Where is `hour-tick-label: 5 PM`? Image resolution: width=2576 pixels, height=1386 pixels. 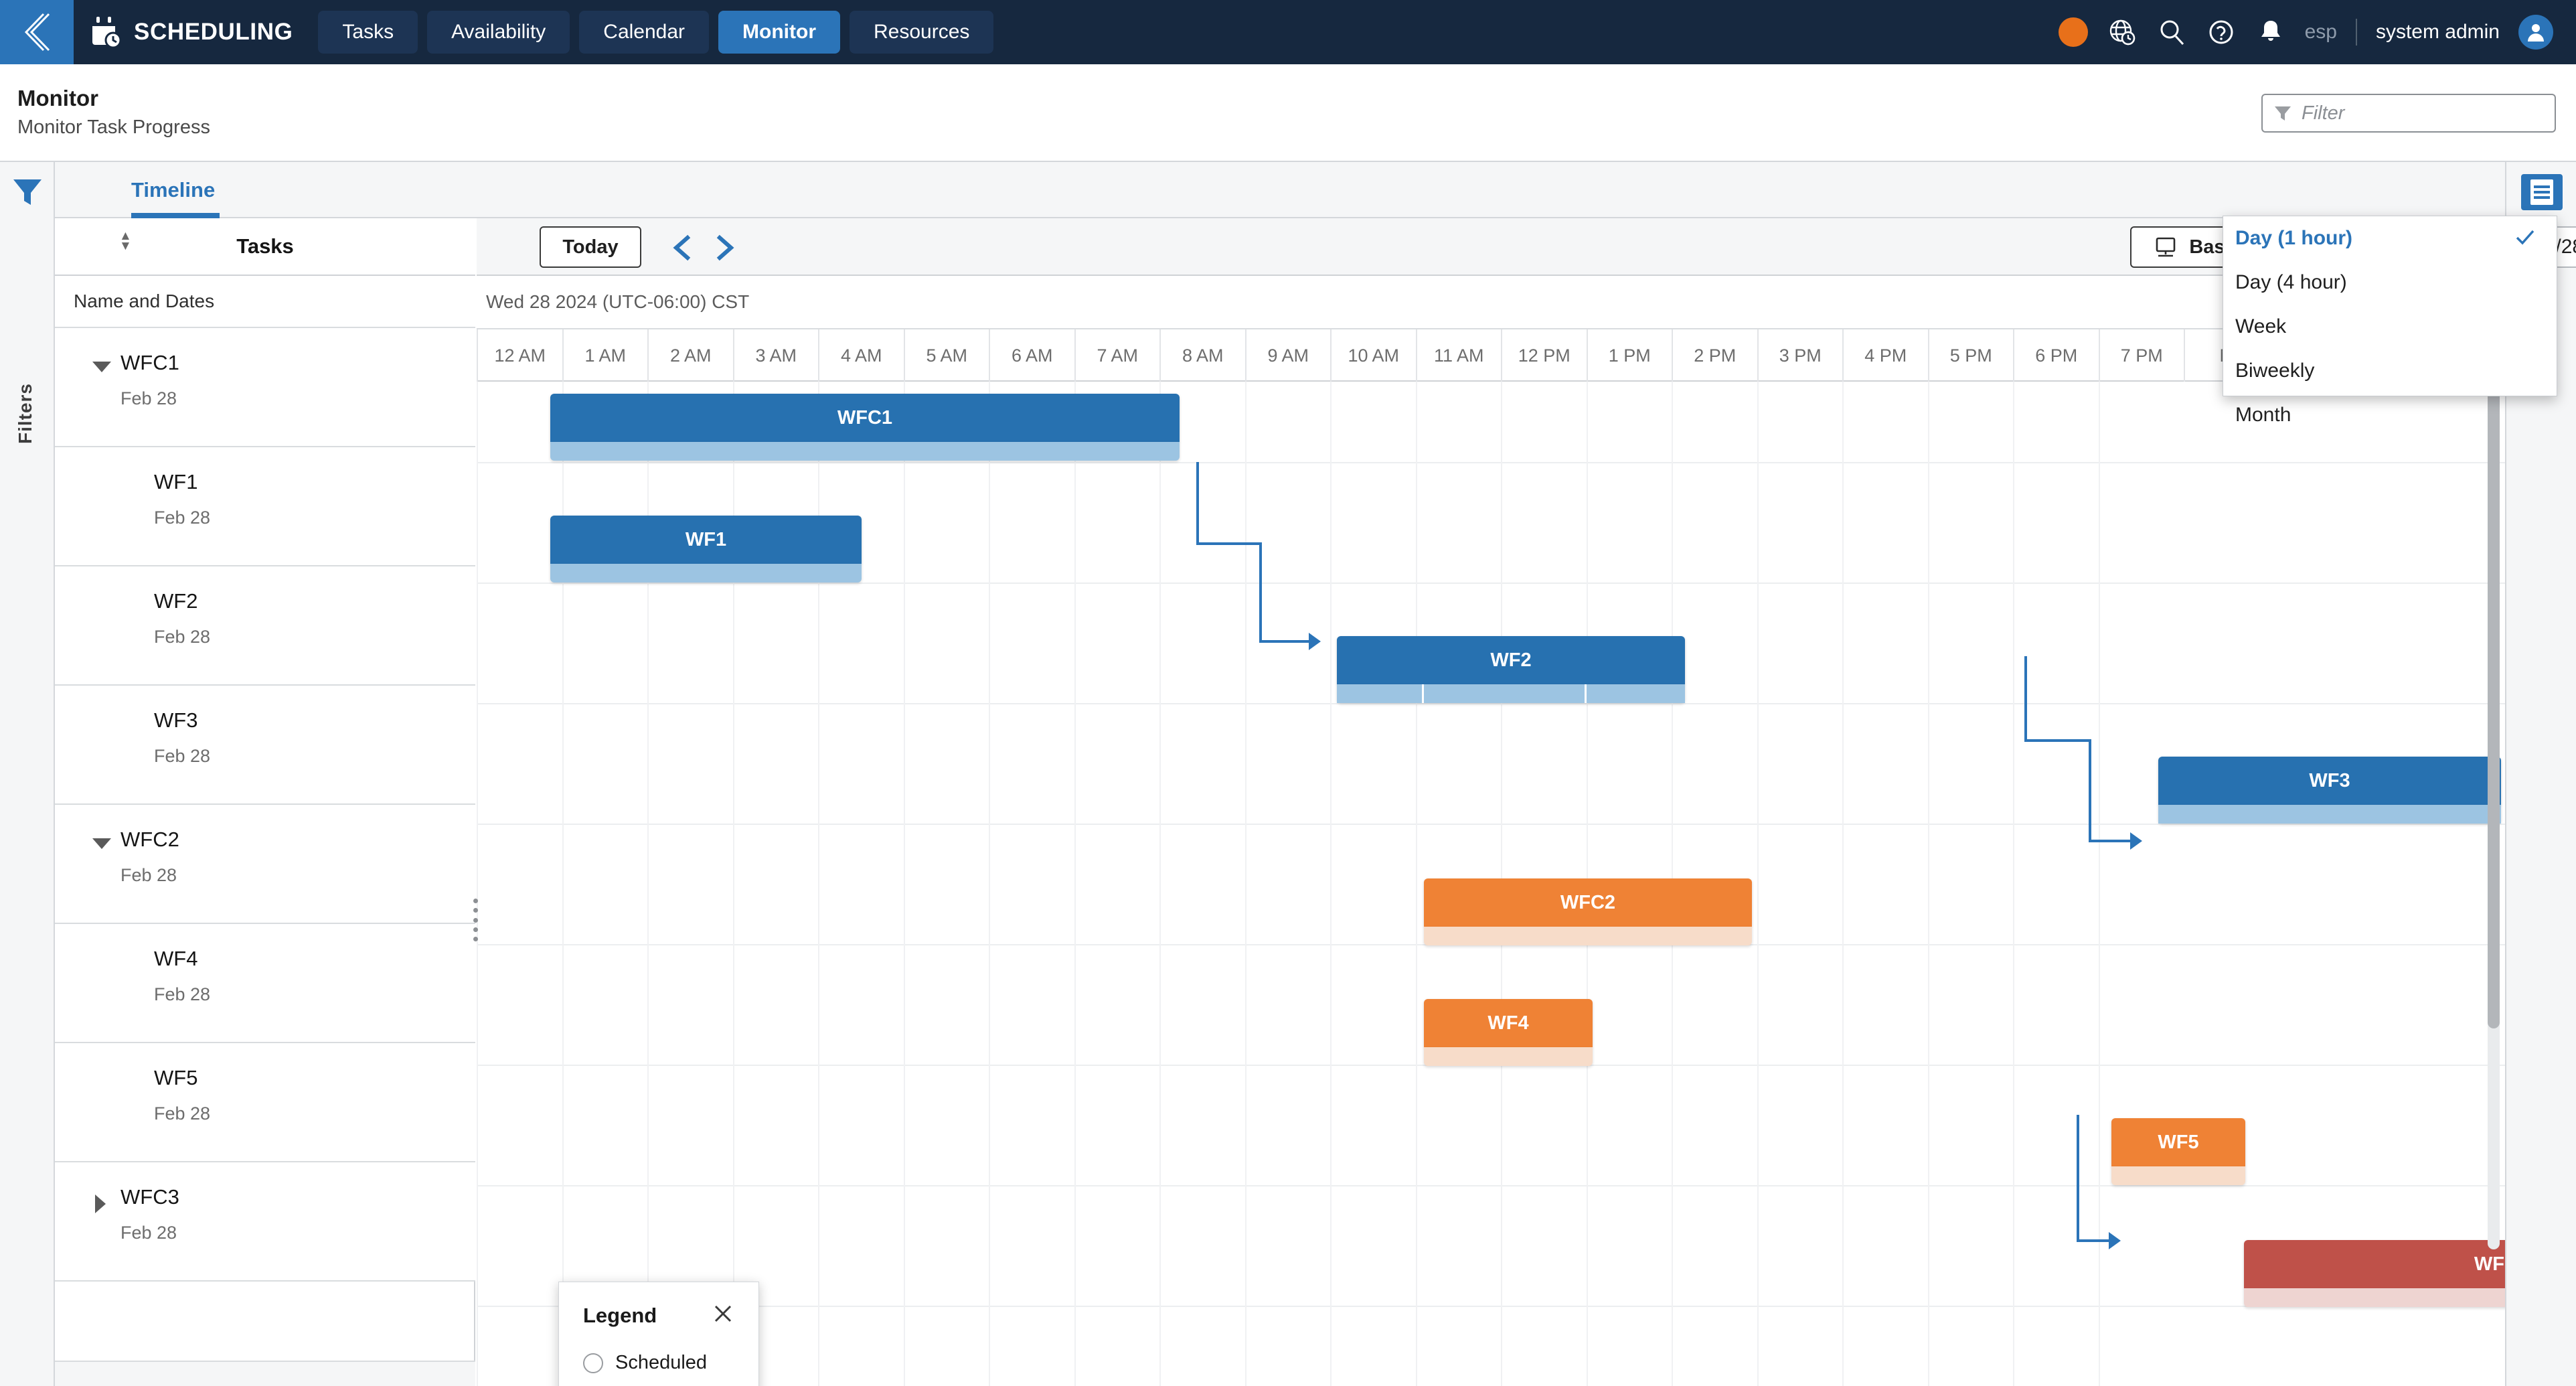 hour-tick-label: 5 PM is located at coordinates (1971, 355).